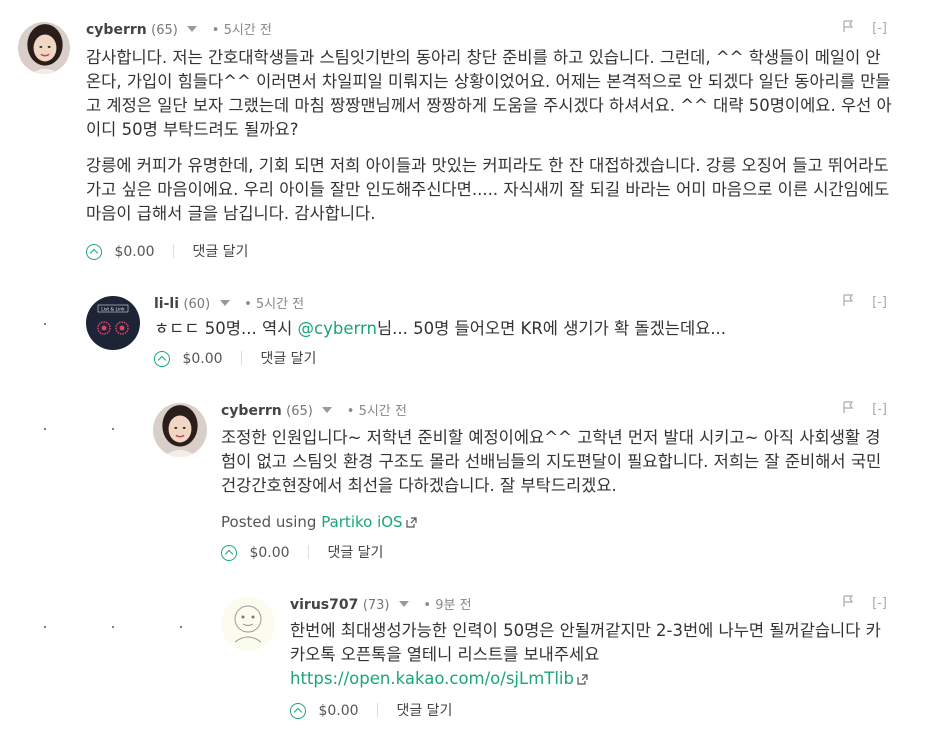 The image size is (943, 750). What do you see at coordinates (432, 678) in the screenshot?
I see `kakao-link: https://open.kakao.com/o/sjLmTlib` at bounding box center [432, 678].